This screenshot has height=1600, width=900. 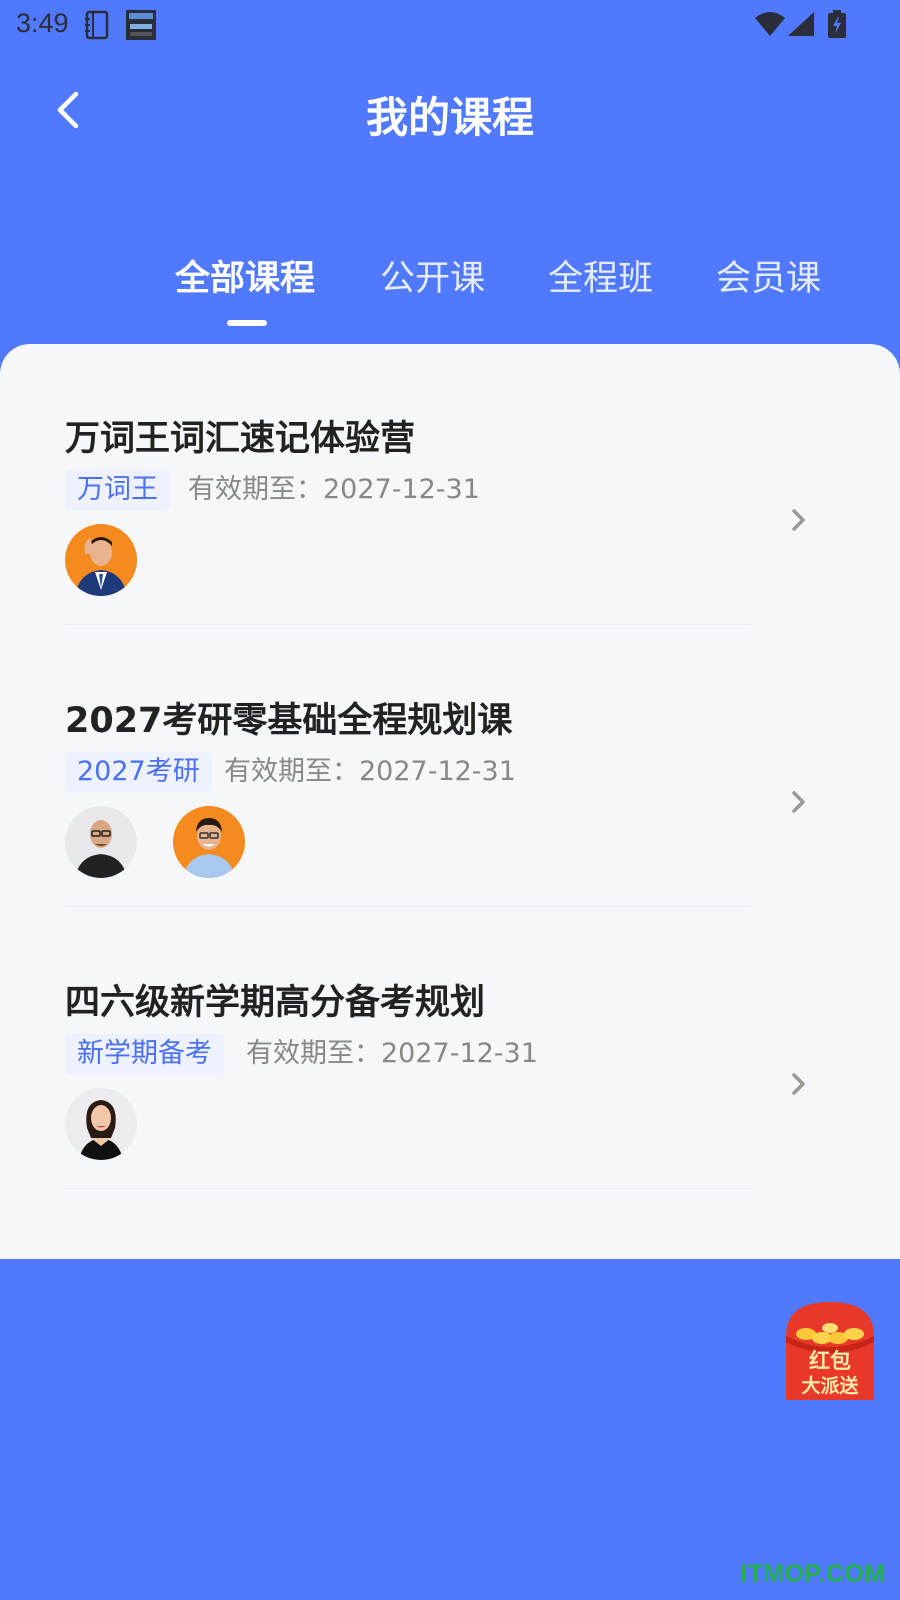 What do you see at coordinates (770, 26) in the screenshot?
I see `wifi-icon` at bounding box center [770, 26].